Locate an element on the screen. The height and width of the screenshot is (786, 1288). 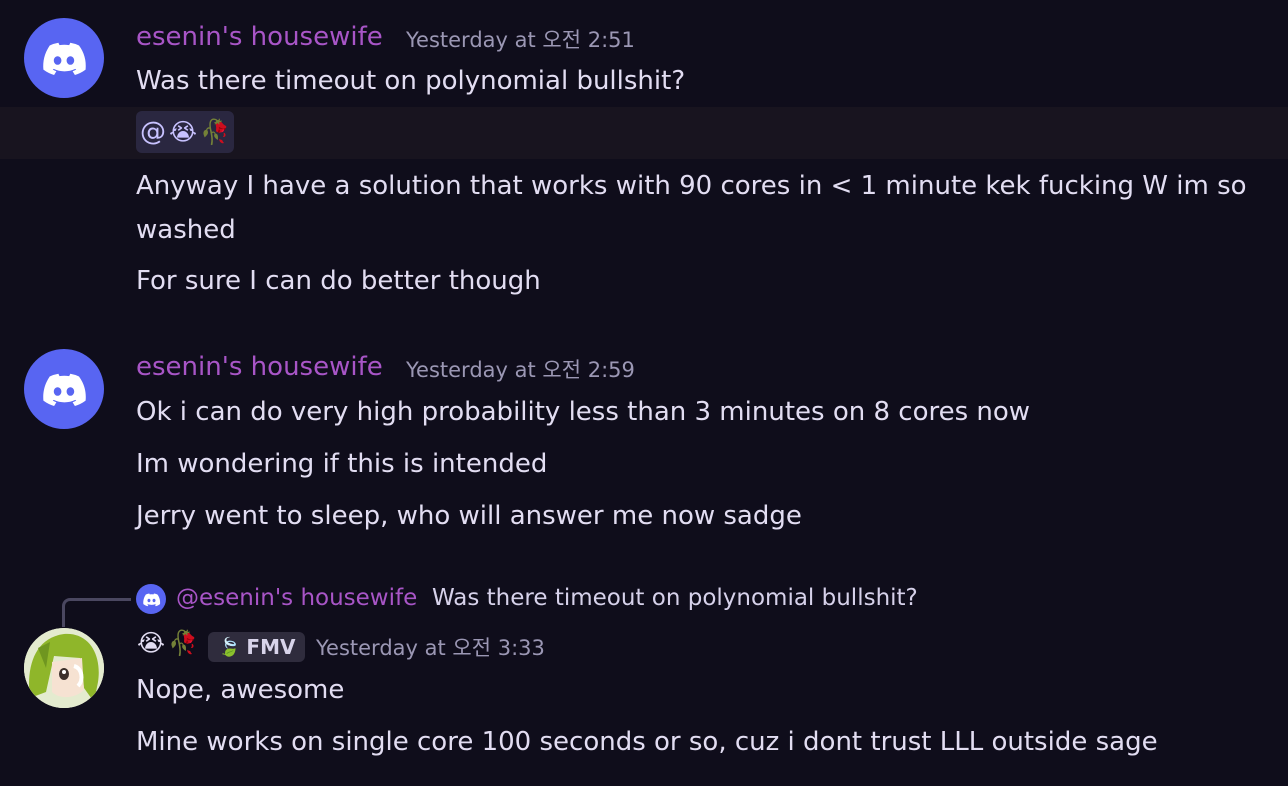
reply-avatar is located at coordinates (151, 599).